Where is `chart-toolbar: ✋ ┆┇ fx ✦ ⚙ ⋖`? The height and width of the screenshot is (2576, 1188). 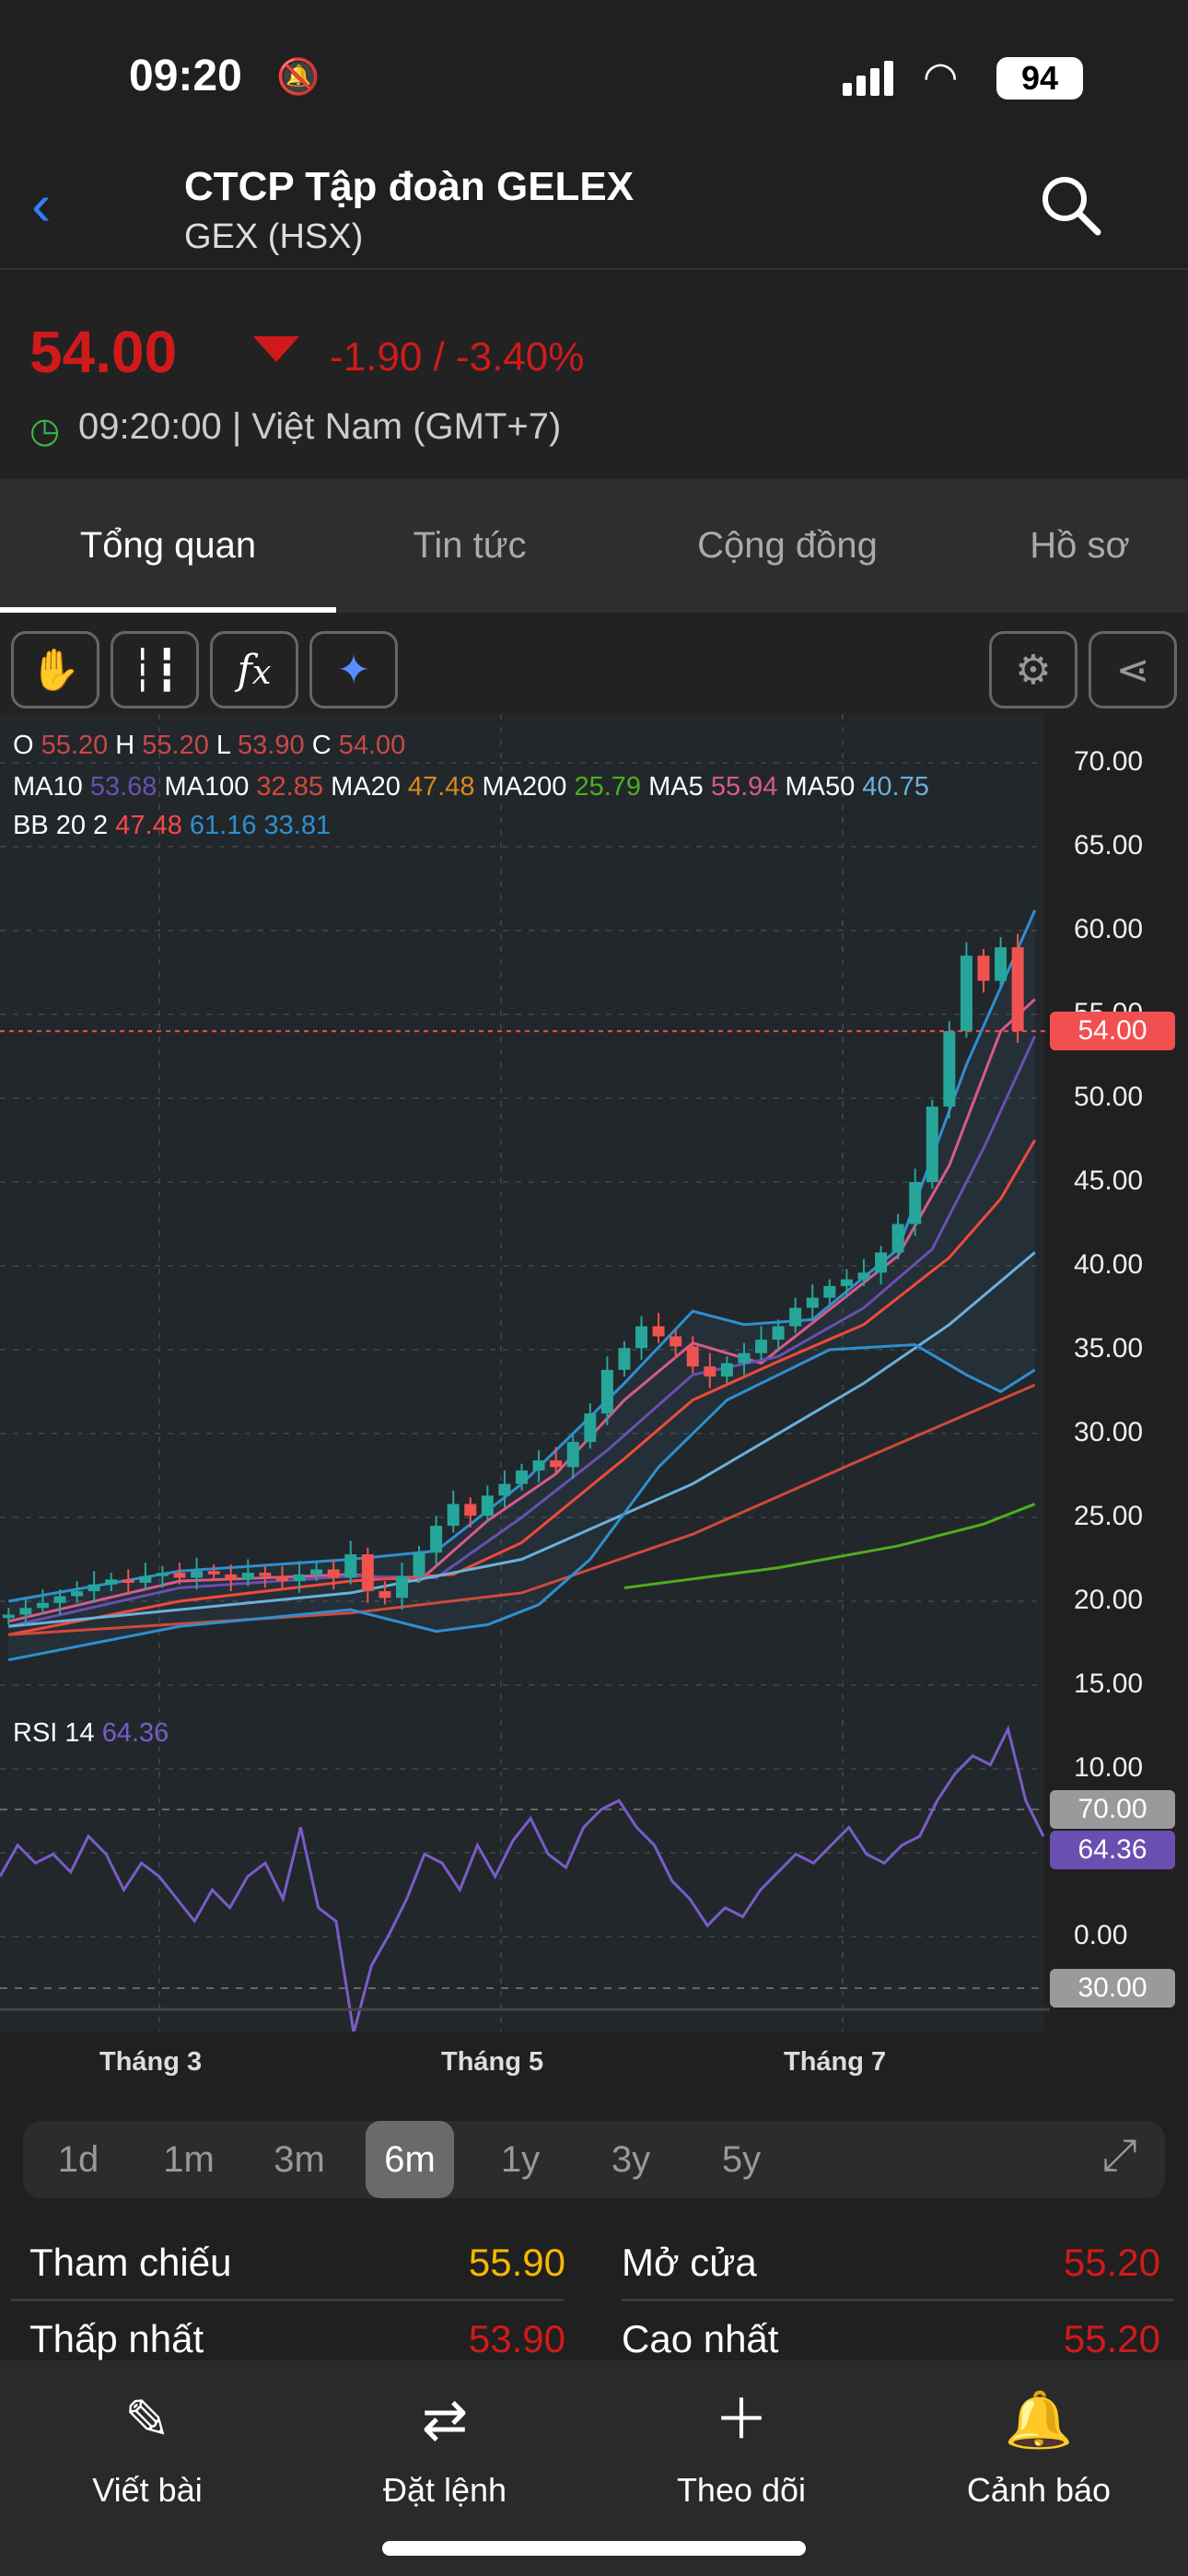 chart-toolbar: ✋ ┆┇ fx ✦ ⚙ ⋖ is located at coordinates (594, 663).